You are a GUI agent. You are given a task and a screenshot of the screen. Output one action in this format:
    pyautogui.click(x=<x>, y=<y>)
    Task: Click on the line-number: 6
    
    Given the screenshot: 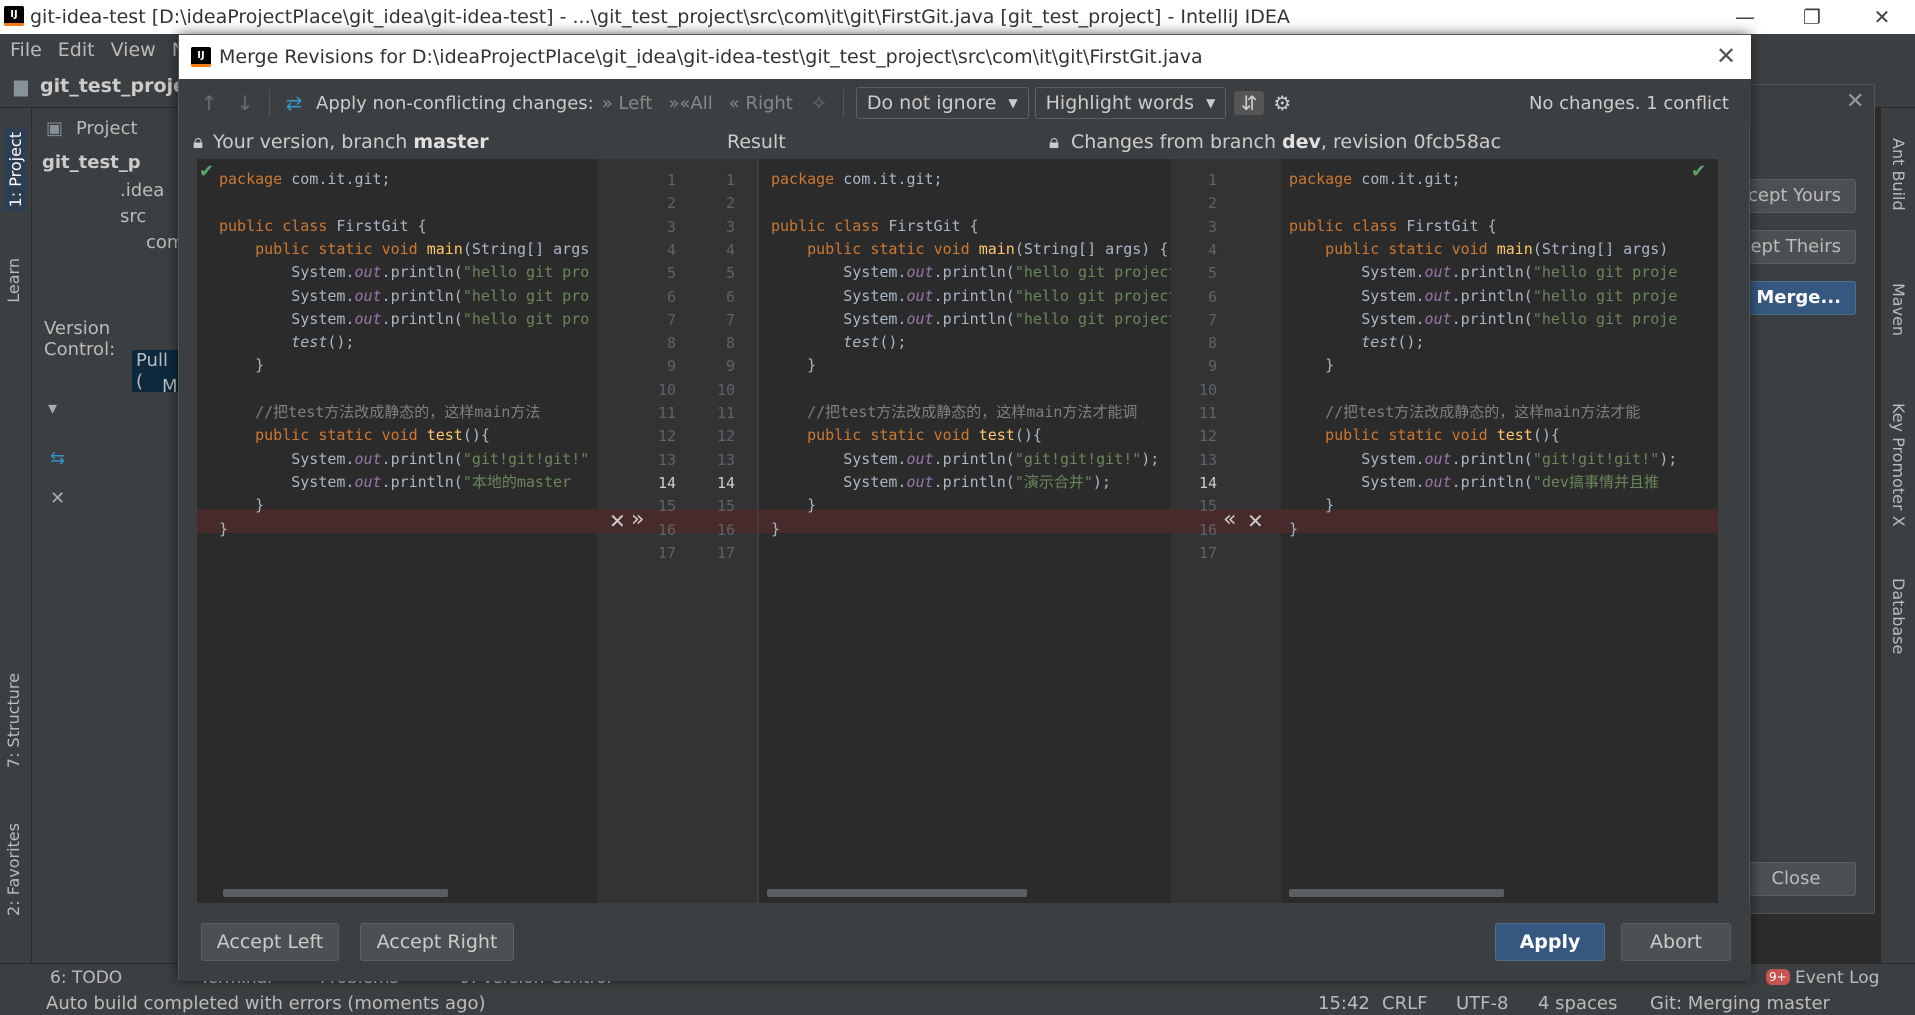 What is the action you would take?
    pyautogui.click(x=730, y=296)
    